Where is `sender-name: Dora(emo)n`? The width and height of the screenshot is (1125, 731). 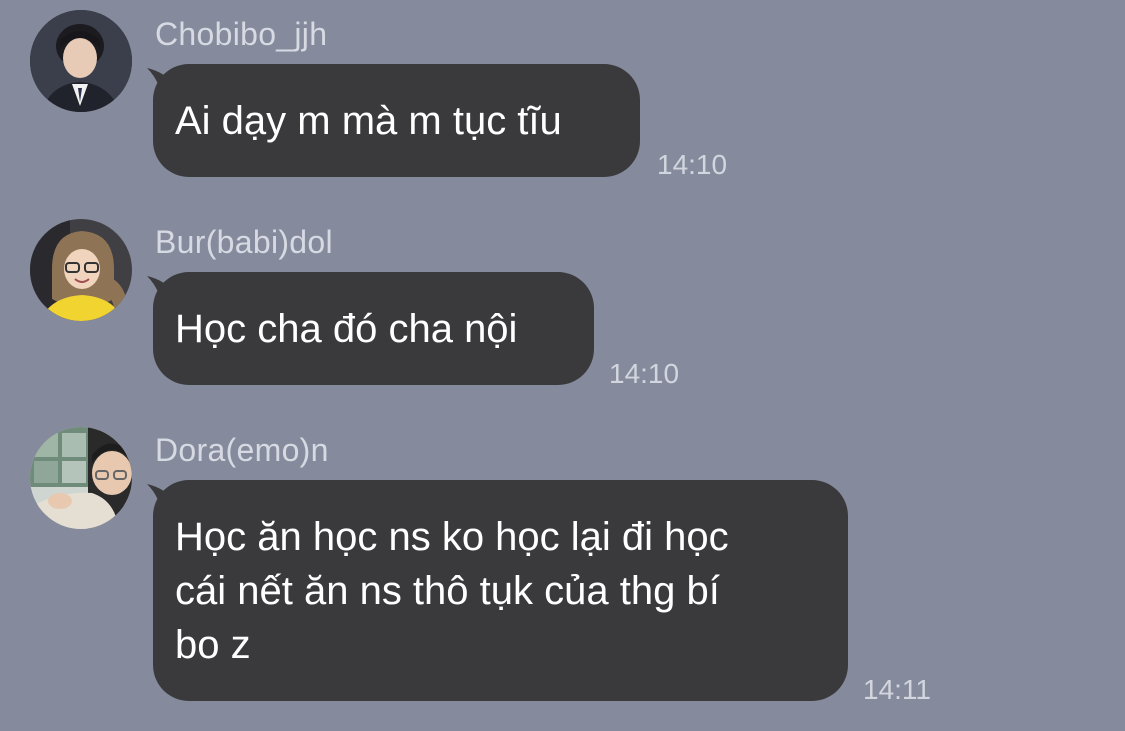
sender-name: Dora(emo)n is located at coordinates (242, 450).